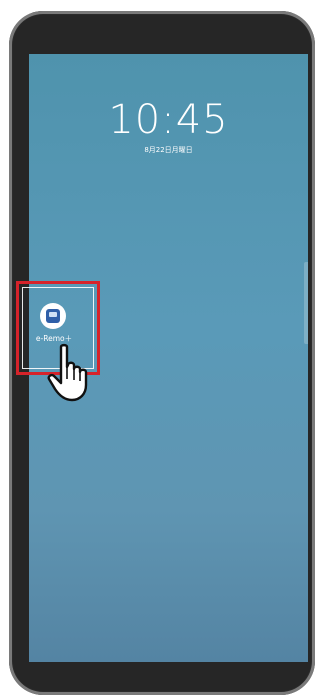 The width and height of the screenshot is (325, 700). I want to click on hand-pointer-icon, so click(67, 372).